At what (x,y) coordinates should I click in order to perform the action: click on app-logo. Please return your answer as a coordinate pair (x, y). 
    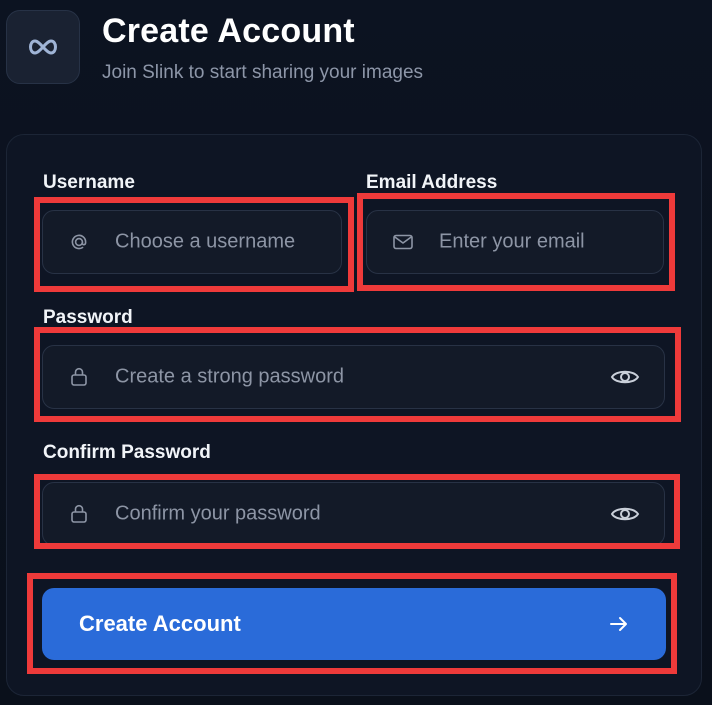
    Looking at the image, I should click on (43, 47).